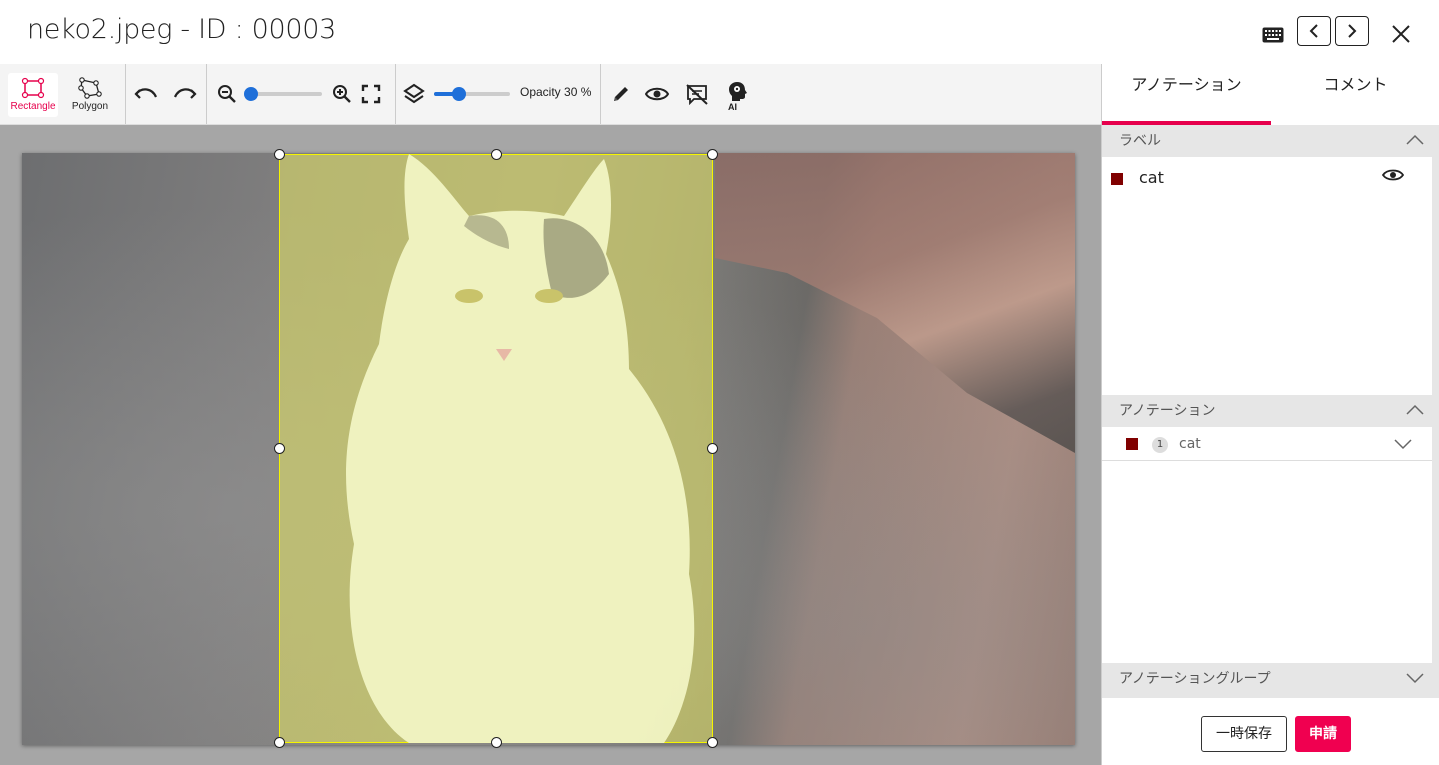  I want to click on annotation-color-swatch, so click(1132, 444).